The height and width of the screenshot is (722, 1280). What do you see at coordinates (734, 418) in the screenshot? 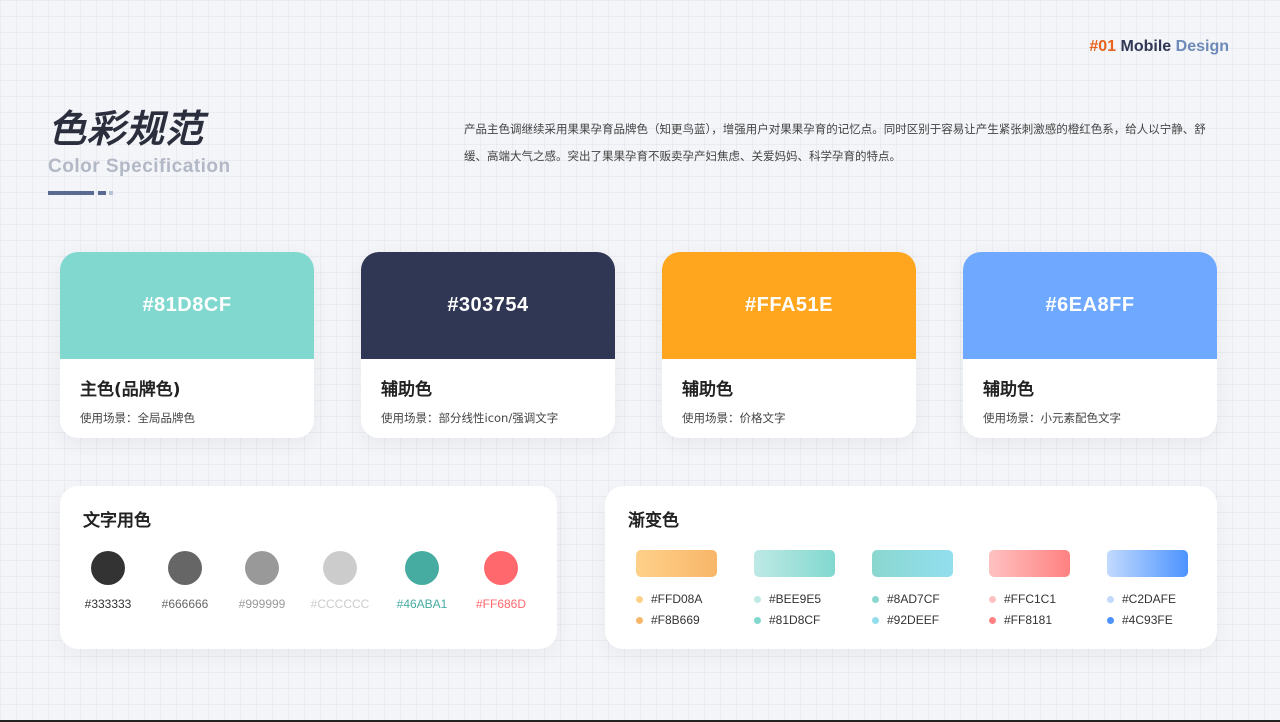
I see `color-card-usage: 使用场景：价格文字` at bounding box center [734, 418].